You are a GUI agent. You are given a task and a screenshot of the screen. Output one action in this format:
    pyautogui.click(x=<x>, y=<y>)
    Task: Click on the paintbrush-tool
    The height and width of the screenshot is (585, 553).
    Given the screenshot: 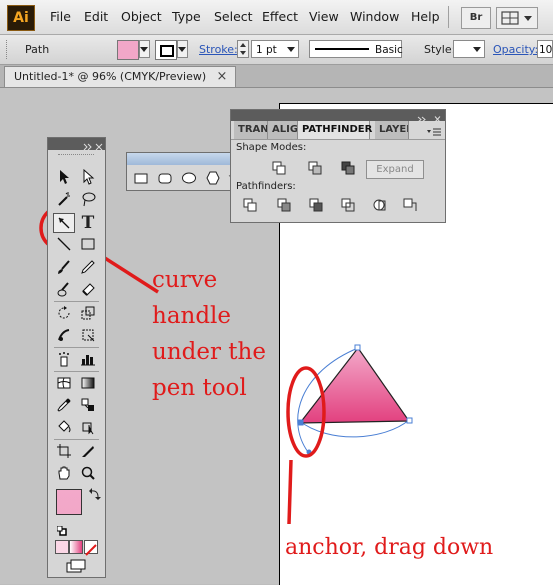 What is the action you would take?
    pyautogui.click(x=64, y=267)
    